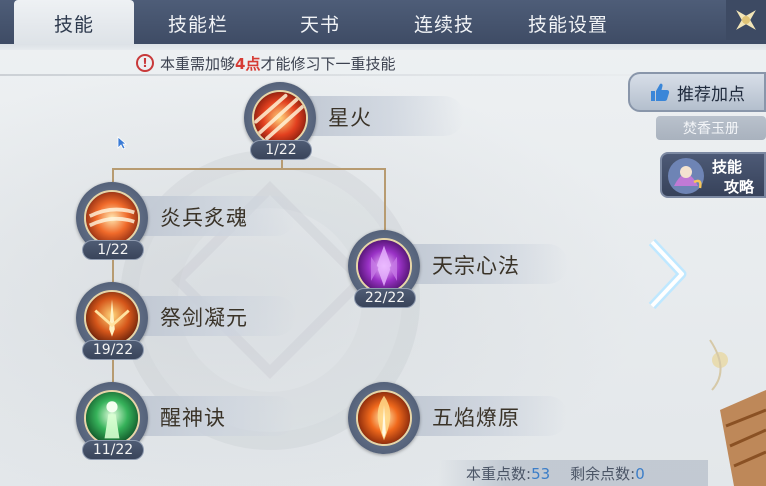 The image size is (766, 486). What do you see at coordinates (328, 63) in the screenshot?
I see `warning-suffix: 才能修习下一重技能` at bounding box center [328, 63].